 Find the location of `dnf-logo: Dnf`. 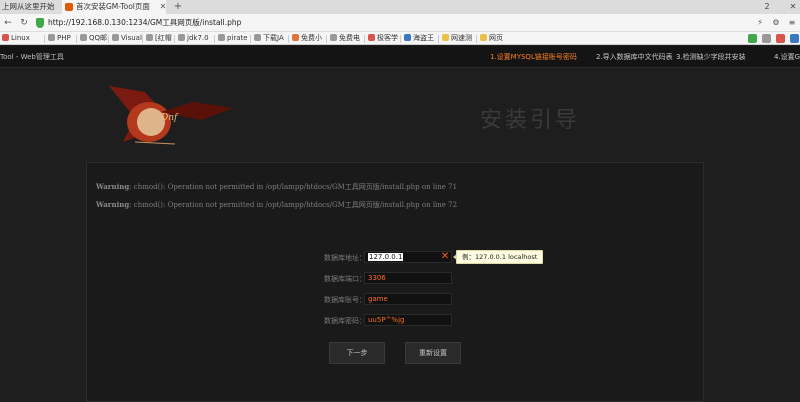

dnf-logo: Dnf is located at coordinates (172, 118).